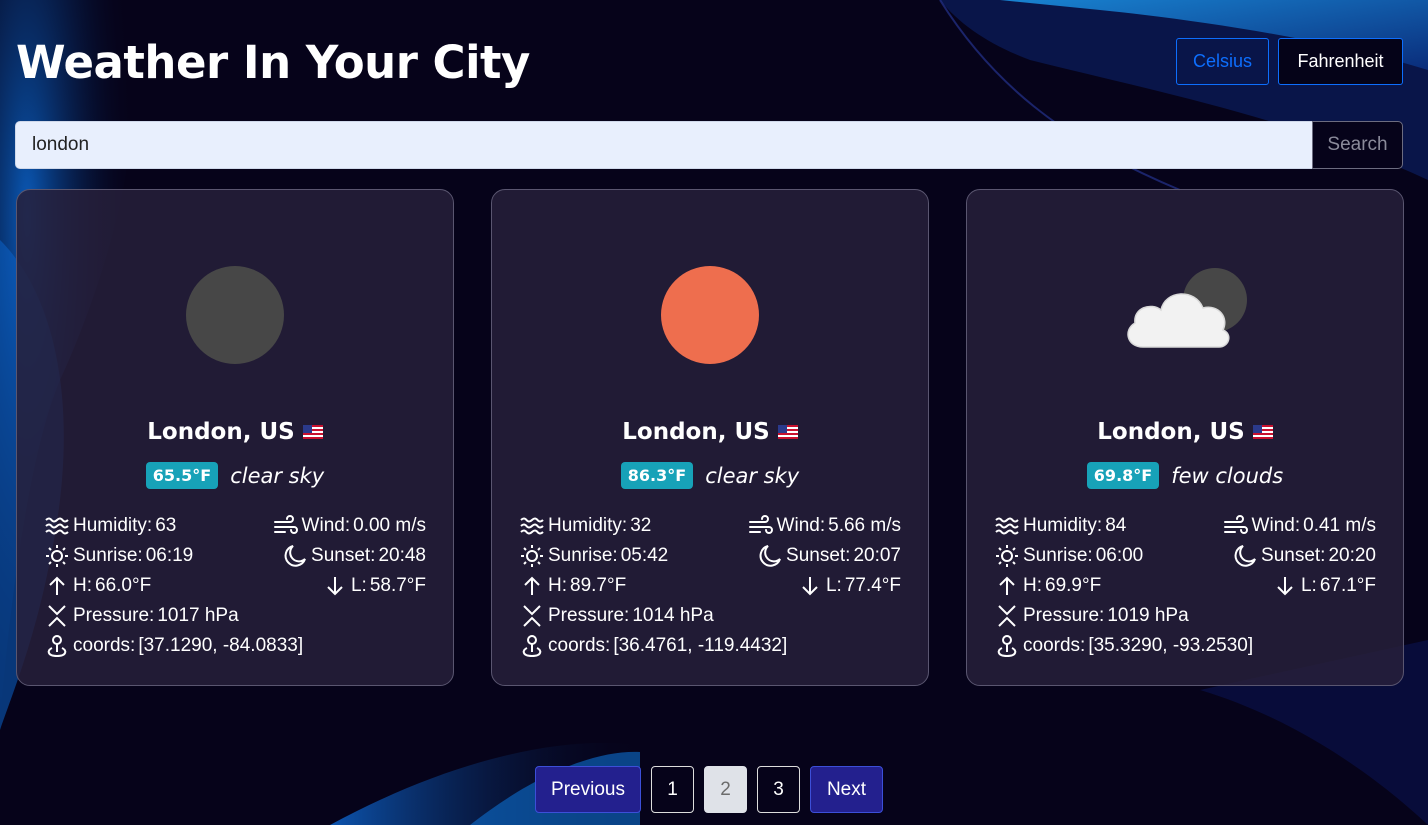 This screenshot has width=1428, height=825. What do you see at coordinates (725, 789) in the screenshot?
I see `page-2-button-active: 2` at bounding box center [725, 789].